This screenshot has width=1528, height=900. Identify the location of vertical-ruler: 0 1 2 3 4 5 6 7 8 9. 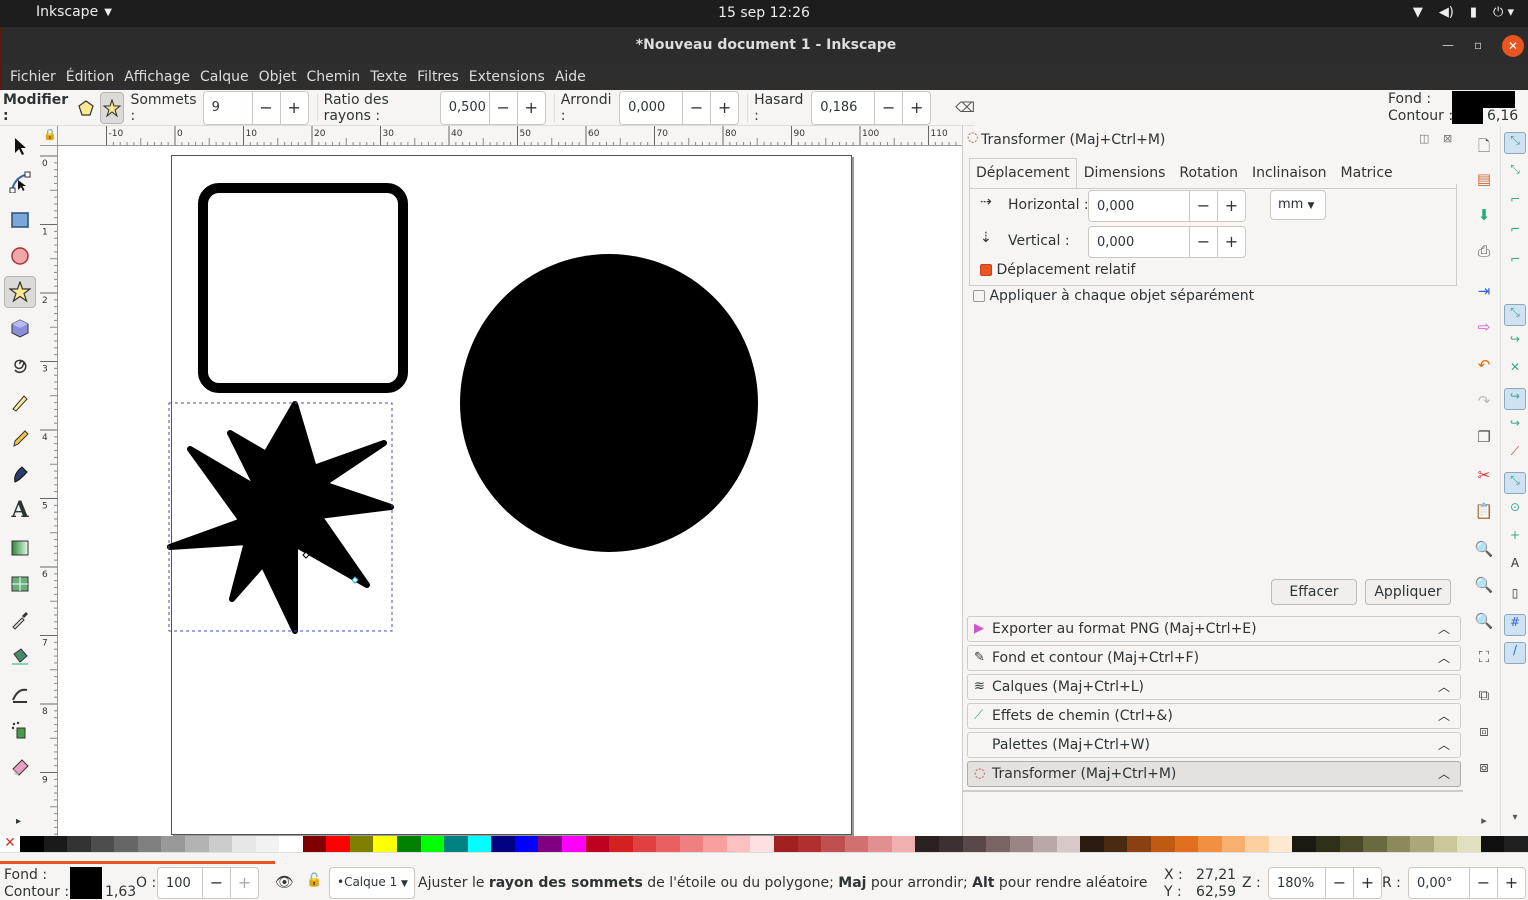
(49, 491).